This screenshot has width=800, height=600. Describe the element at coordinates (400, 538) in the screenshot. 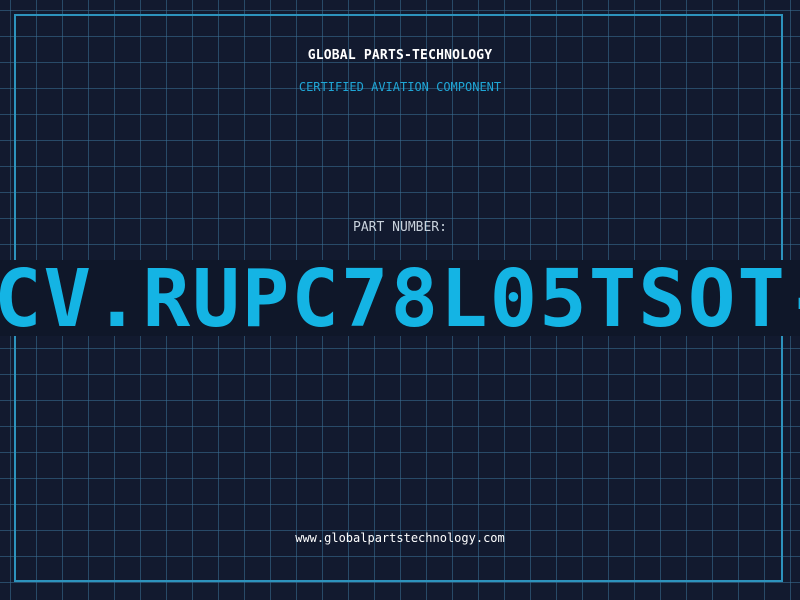

I see `website-link: www.globalpartstechnology.com` at that location.